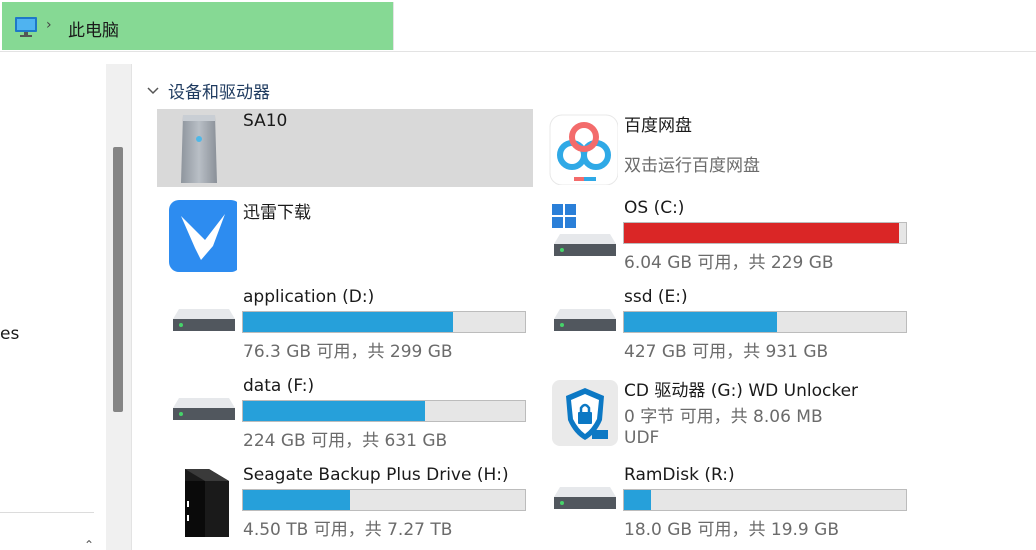  I want to click on drive-free-space: 18.0 GB 可用，共 19.9 GB, so click(731, 530).